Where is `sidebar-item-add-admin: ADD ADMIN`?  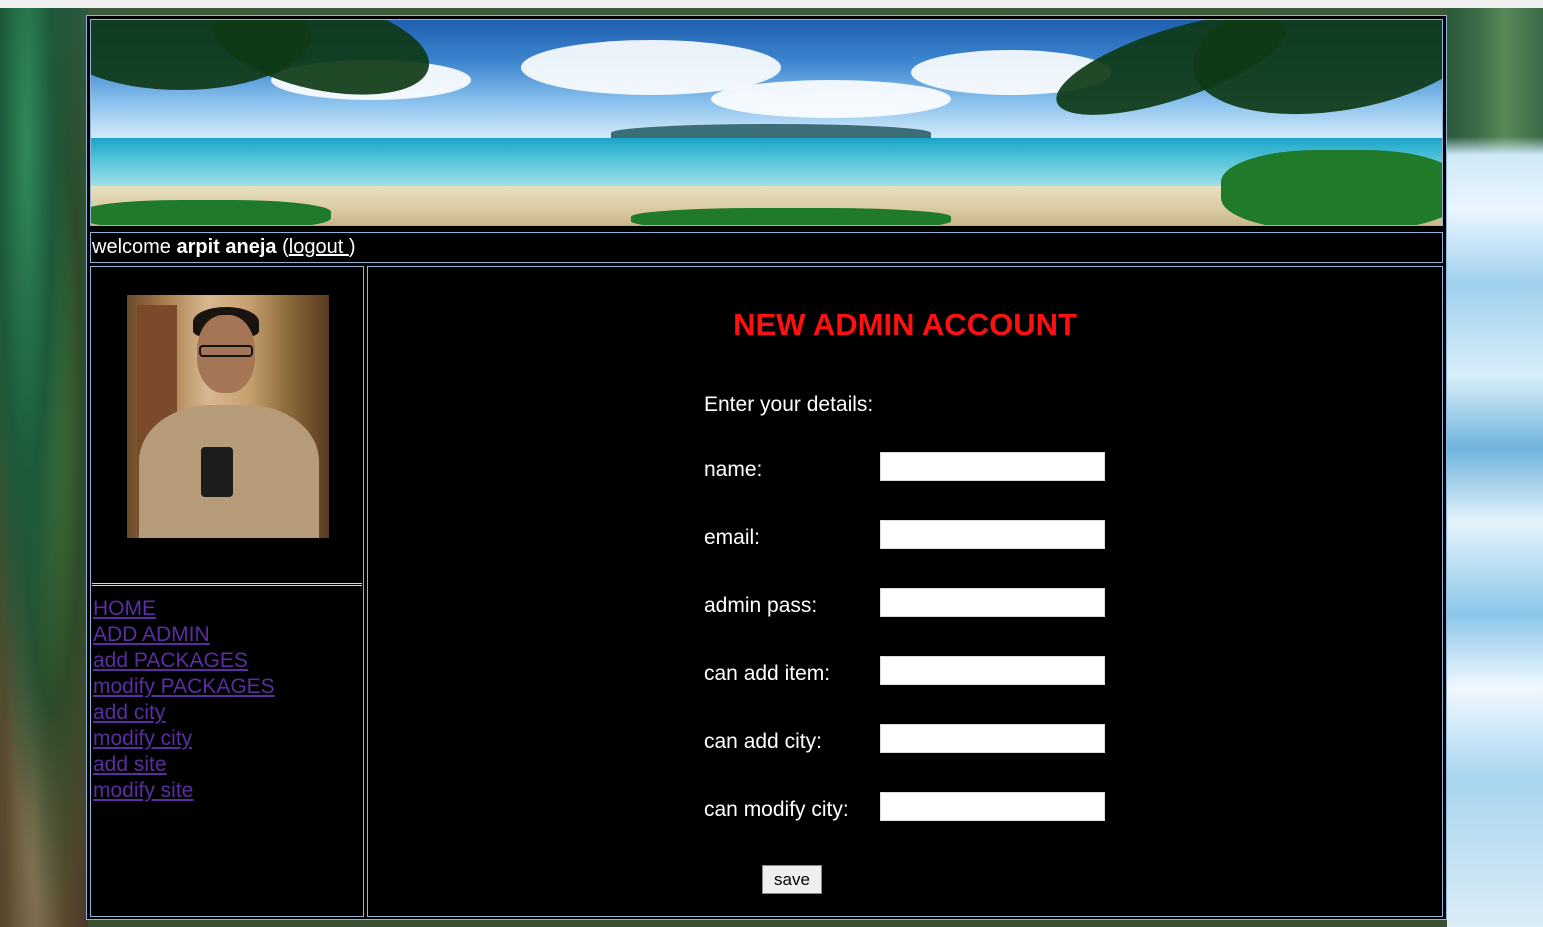
sidebar-item-add-admin: ADD ADMIN is located at coordinates (184, 635).